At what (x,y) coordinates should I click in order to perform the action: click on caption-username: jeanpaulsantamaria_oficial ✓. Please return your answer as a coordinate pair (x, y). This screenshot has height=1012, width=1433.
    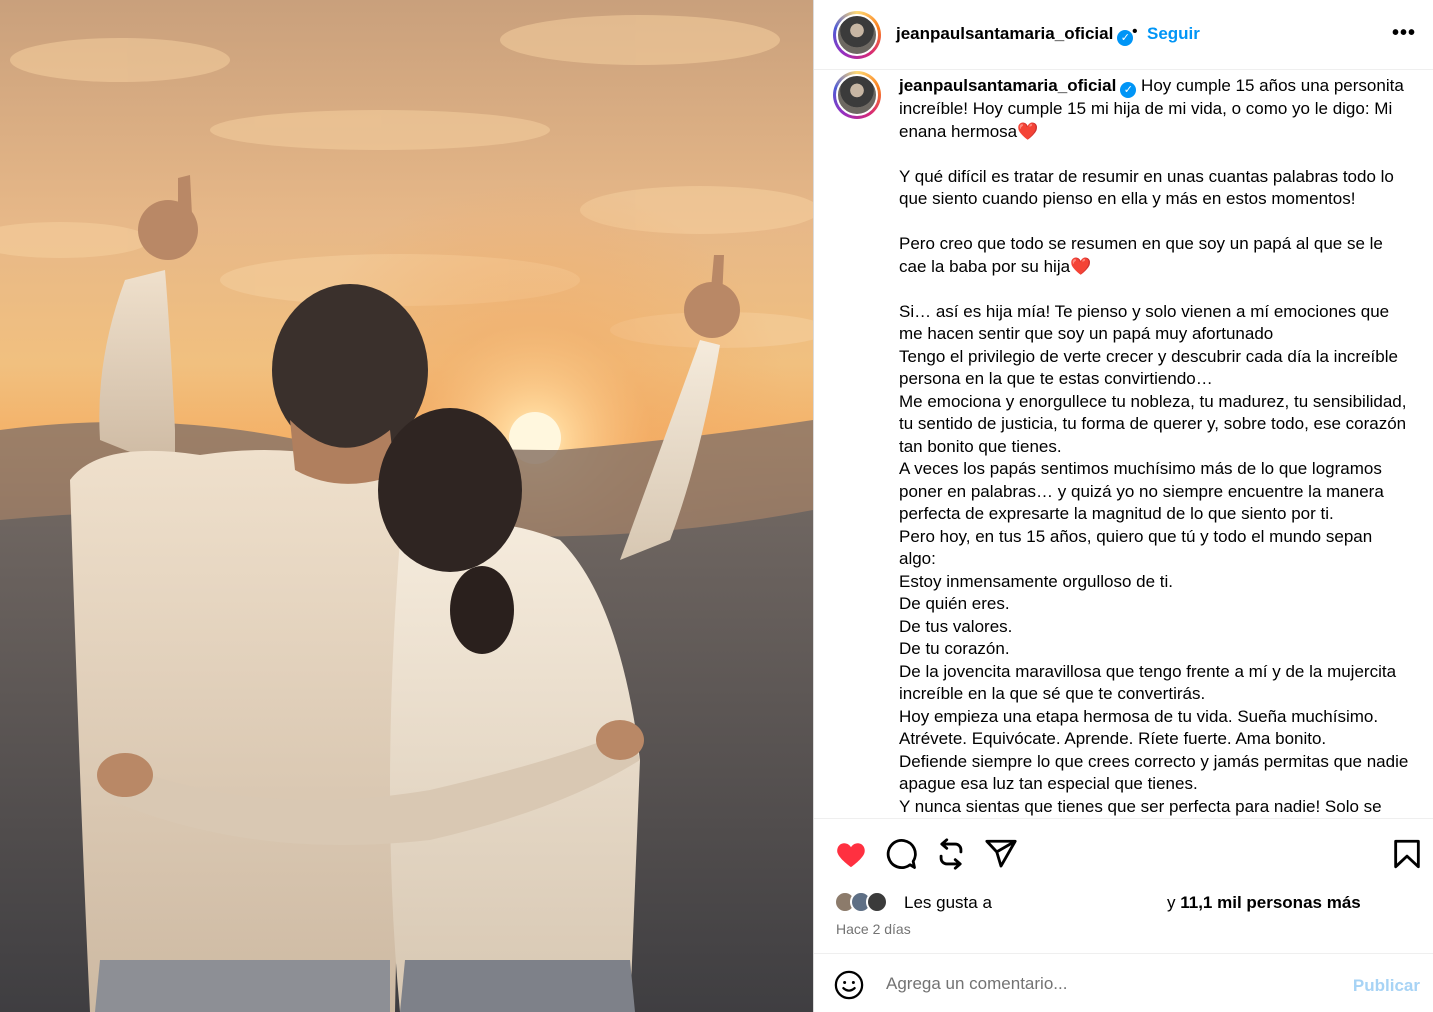
    Looking at the image, I should click on (1018, 87).